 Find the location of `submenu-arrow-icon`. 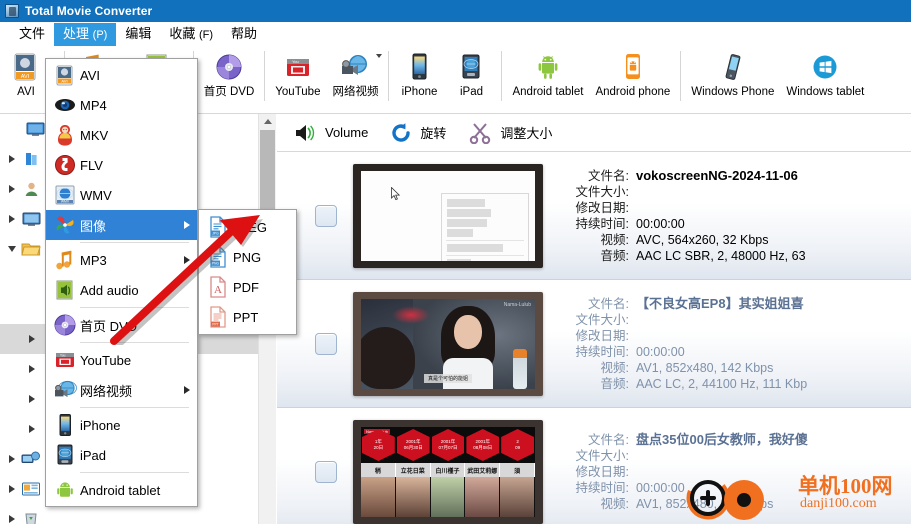

submenu-arrow-icon is located at coordinates (187, 389).